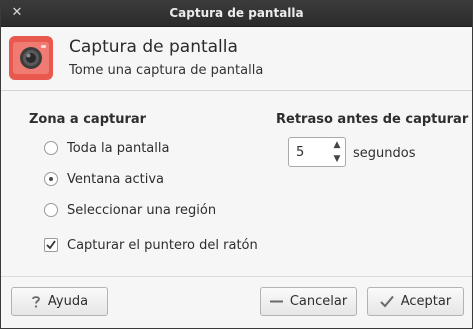 The height and width of the screenshot is (329, 473). What do you see at coordinates (166, 70) in the screenshot?
I see `header-subtitle: Tome una captura de pantalla` at bounding box center [166, 70].